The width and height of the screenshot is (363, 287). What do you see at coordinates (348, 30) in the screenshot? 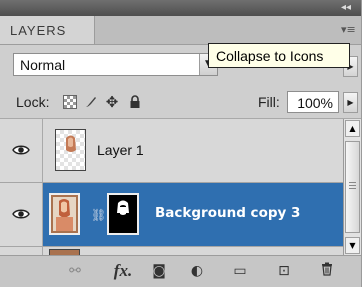
I see `panel-menu-icon: ▾≡` at bounding box center [348, 30].